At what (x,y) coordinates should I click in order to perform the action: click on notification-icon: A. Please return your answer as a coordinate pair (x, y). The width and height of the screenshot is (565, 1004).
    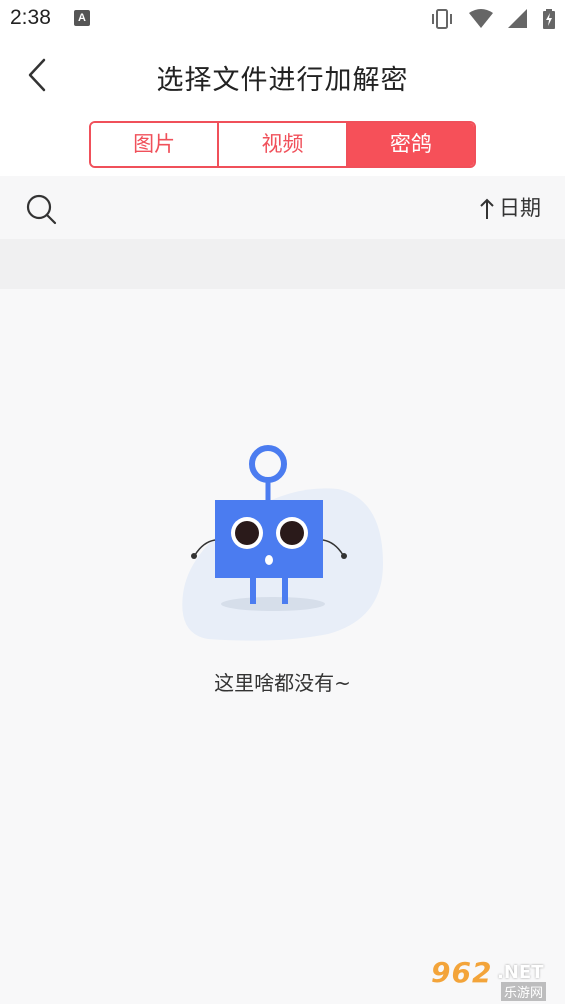
    Looking at the image, I should click on (82, 18).